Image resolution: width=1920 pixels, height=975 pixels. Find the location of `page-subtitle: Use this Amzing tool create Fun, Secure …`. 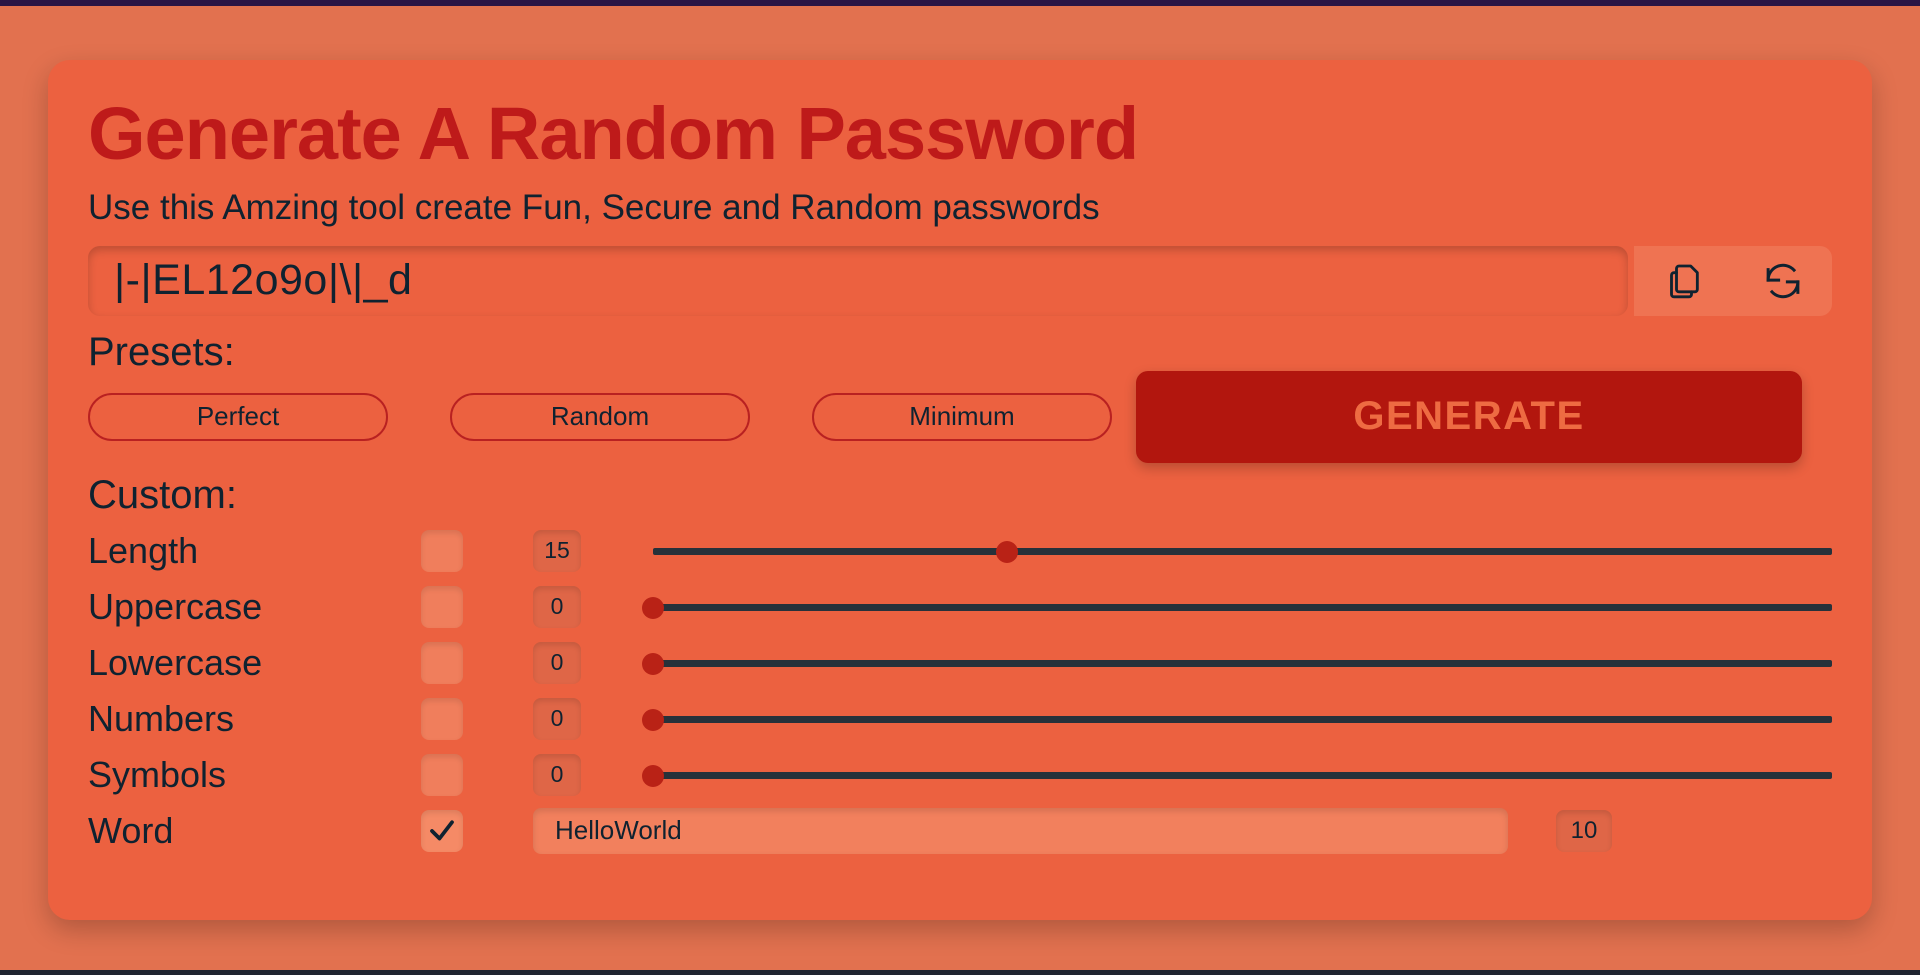

page-subtitle: Use this Amzing tool create Fun, Secure … is located at coordinates (594, 207).